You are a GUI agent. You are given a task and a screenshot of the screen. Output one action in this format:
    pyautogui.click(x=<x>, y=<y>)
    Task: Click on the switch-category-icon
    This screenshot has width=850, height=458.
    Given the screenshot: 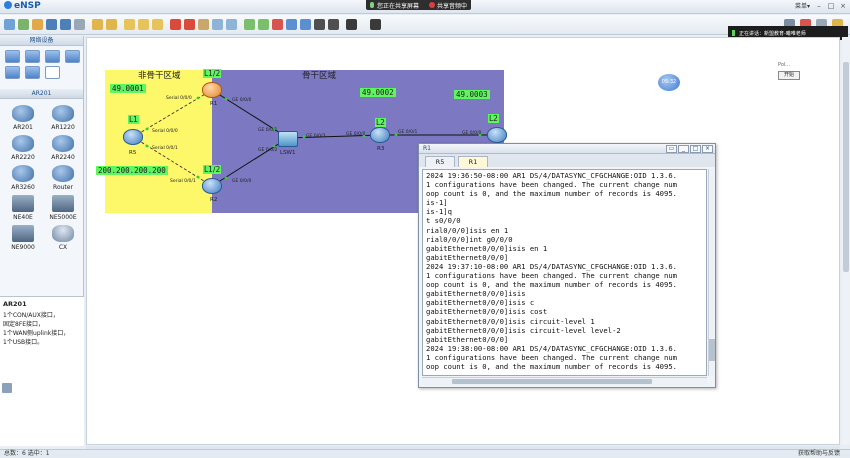 What is the action you would take?
    pyautogui.click(x=32, y=56)
    